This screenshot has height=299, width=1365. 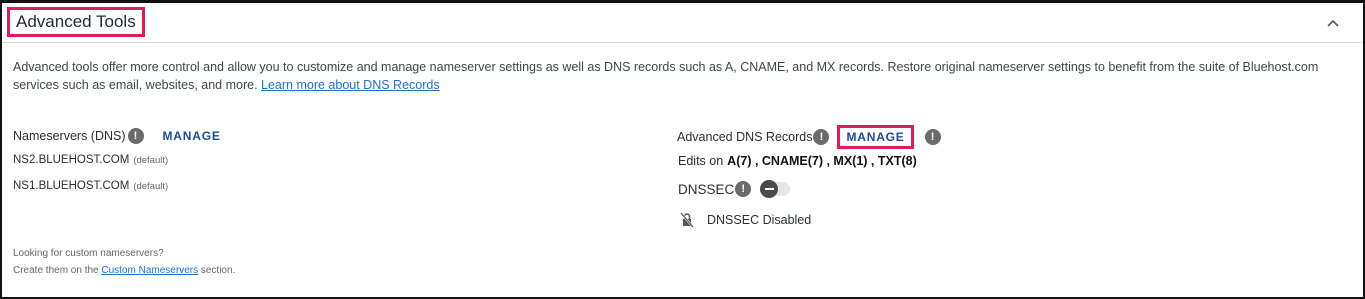 I want to click on dns-records-label: Advanced DNS Records, so click(x=745, y=137).